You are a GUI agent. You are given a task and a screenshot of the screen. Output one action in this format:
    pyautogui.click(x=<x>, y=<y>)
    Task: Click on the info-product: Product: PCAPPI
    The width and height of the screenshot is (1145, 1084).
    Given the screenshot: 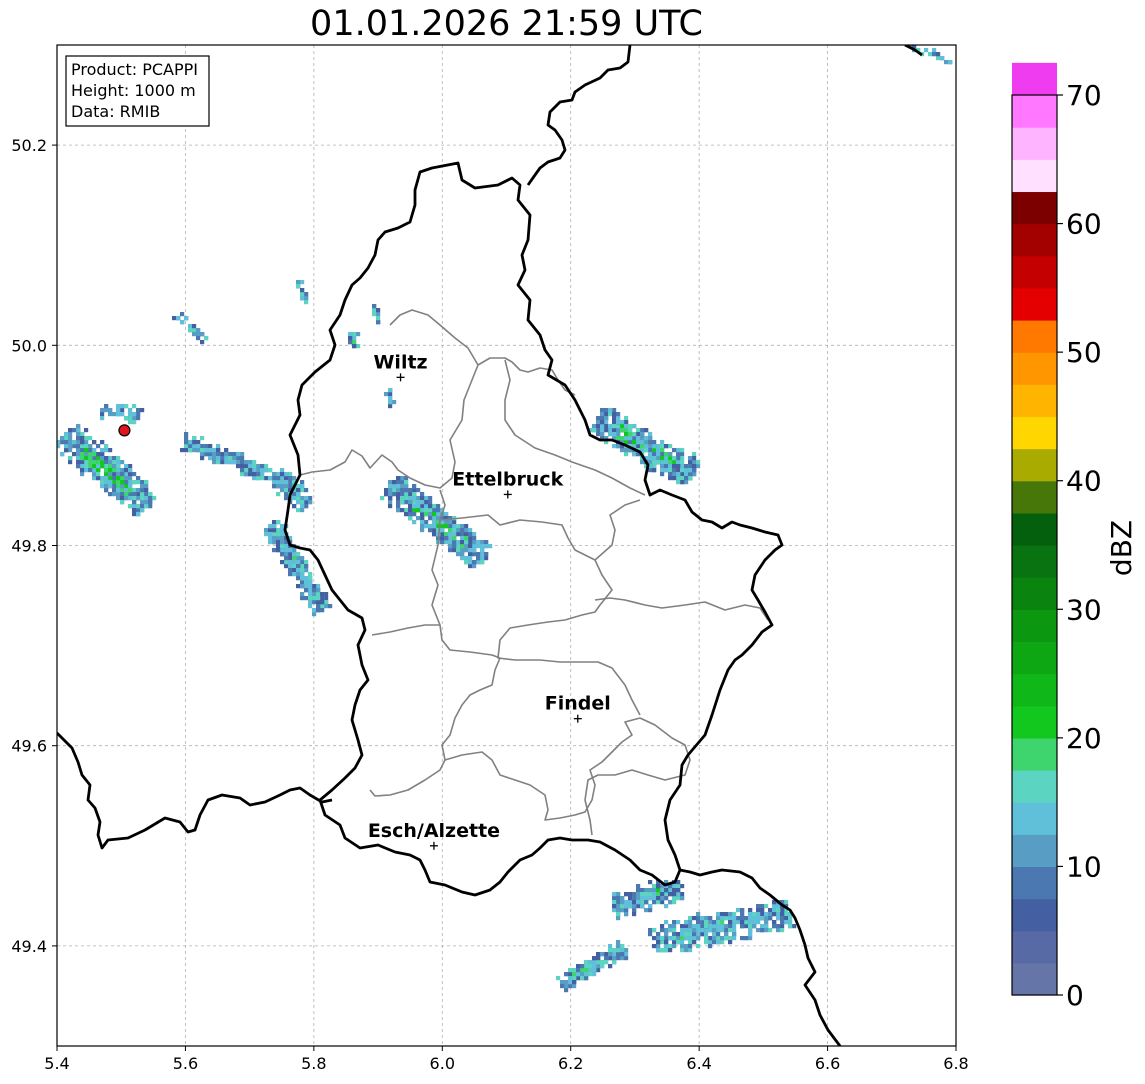 What is the action you would take?
    pyautogui.click(x=134, y=69)
    